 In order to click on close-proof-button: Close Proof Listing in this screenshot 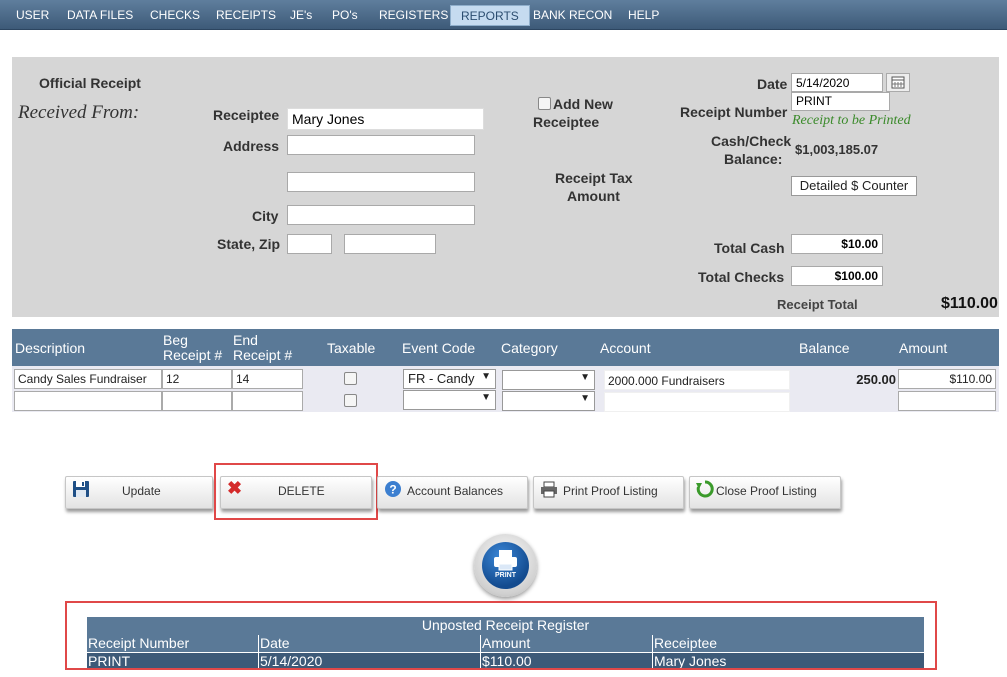, I will do `click(765, 492)`.